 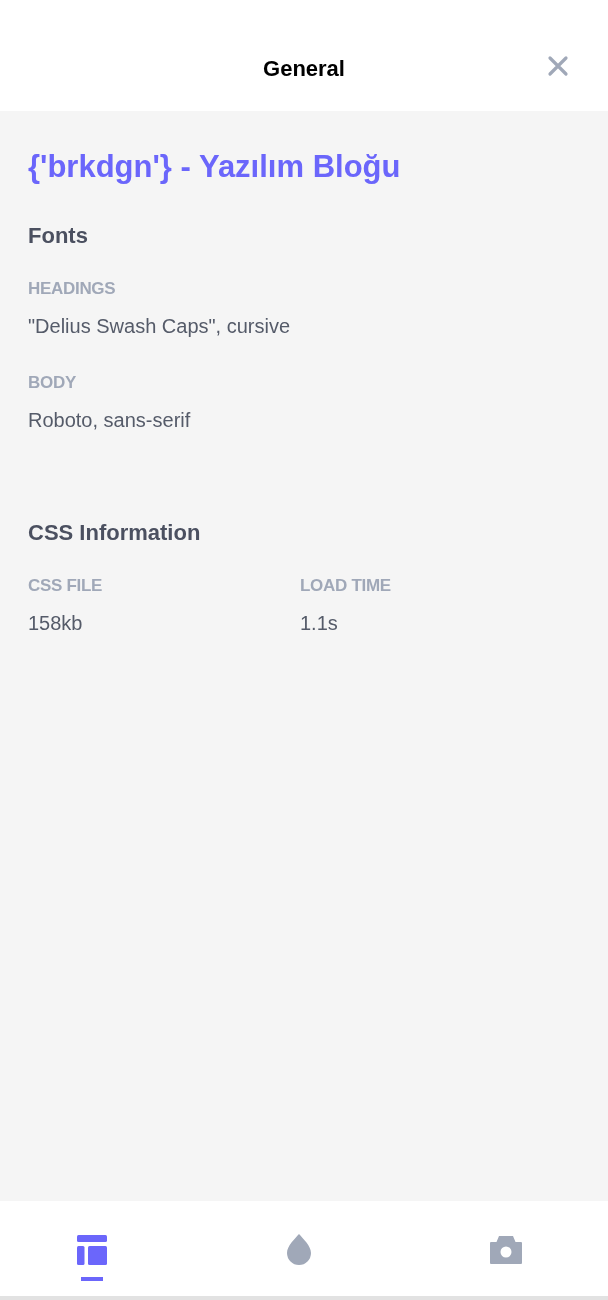 What do you see at coordinates (109, 420) in the screenshot?
I see `field-value: Roboto, sans-serif` at bounding box center [109, 420].